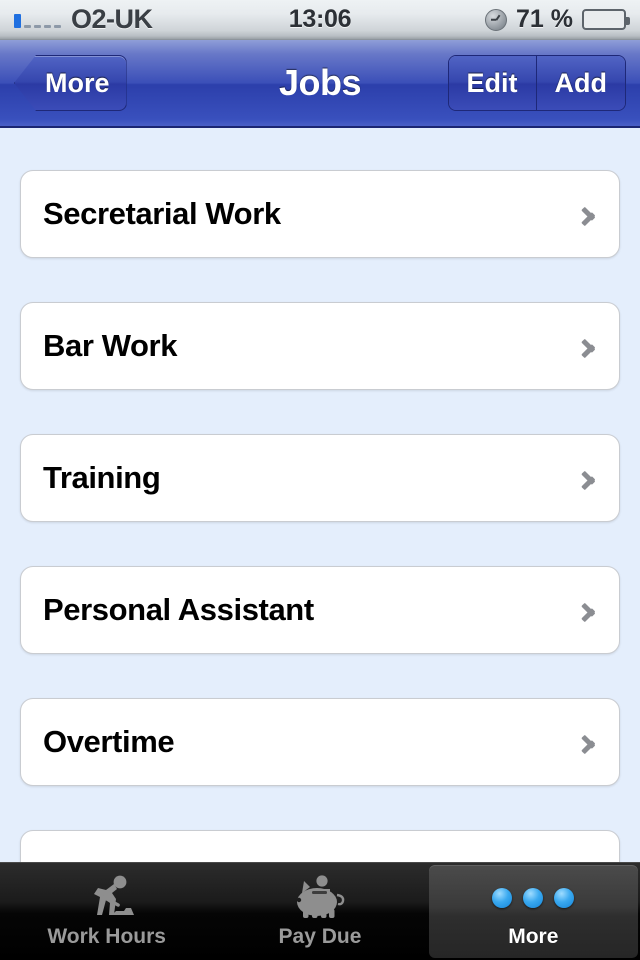 The image size is (640, 960). Describe the element at coordinates (606, 19) in the screenshot. I see `battery-icon` at that location.